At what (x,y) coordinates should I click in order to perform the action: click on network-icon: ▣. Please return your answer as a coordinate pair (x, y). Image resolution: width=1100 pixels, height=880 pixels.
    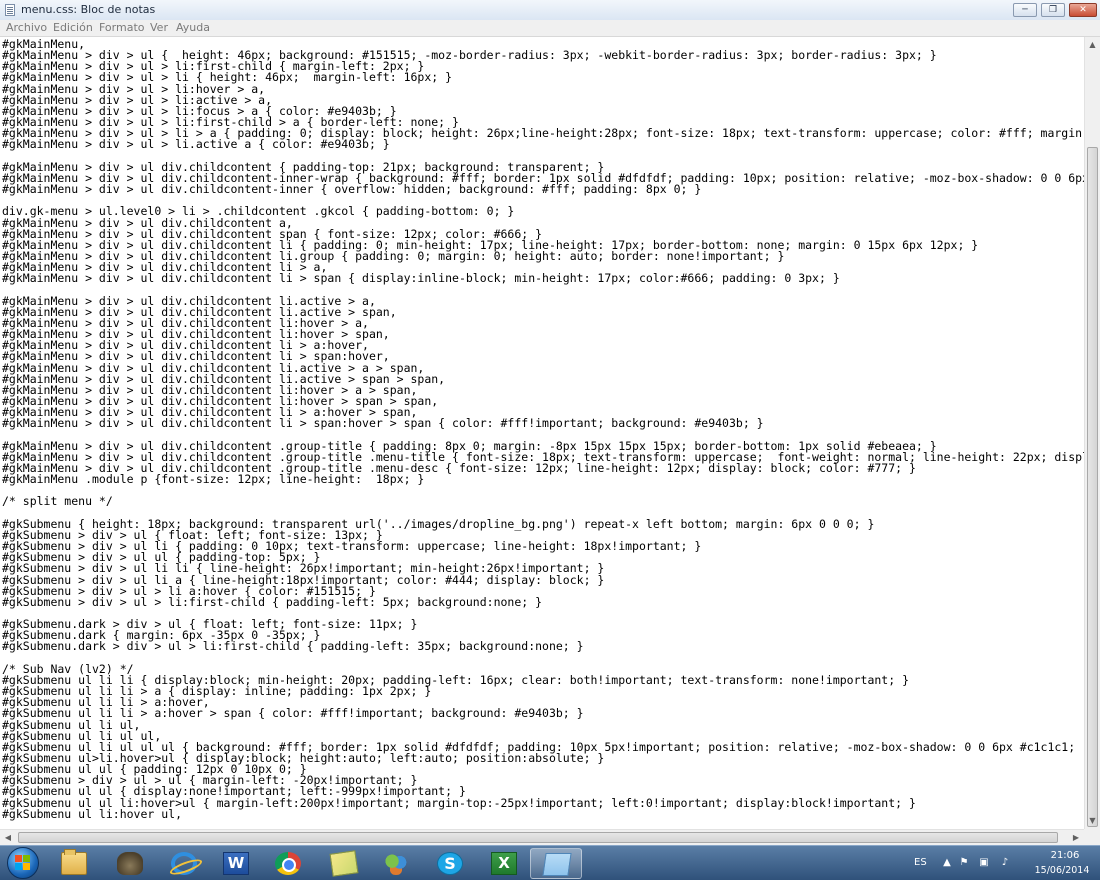
    Looking at the image, I should click on (984, 863).